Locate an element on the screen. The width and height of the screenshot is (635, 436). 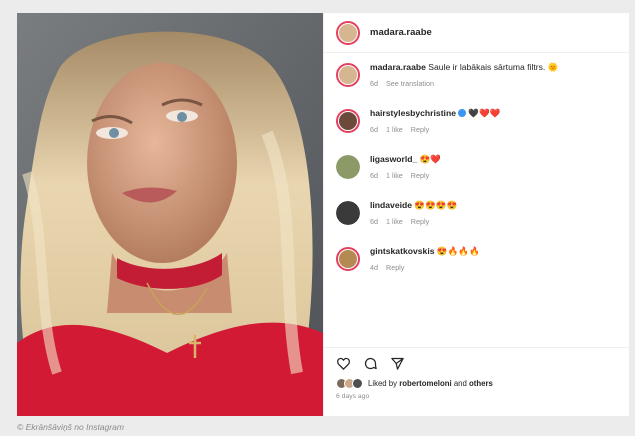
commenter-username: ligasworld_ is located at coordinates (393, 159).